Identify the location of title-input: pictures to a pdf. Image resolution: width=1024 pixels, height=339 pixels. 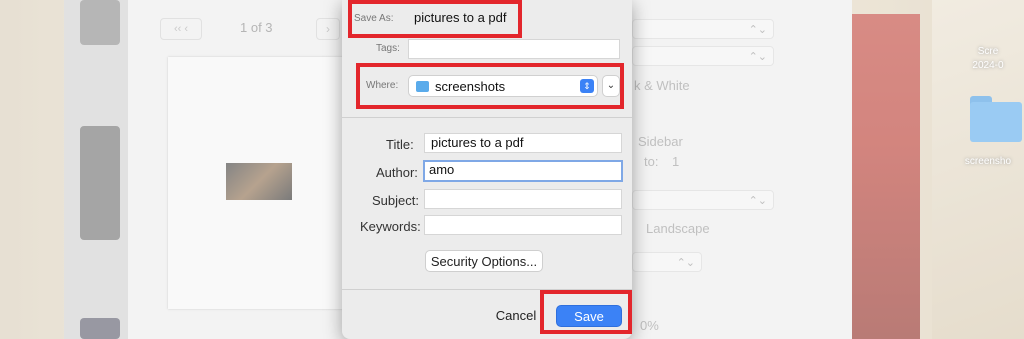
(523, 143).